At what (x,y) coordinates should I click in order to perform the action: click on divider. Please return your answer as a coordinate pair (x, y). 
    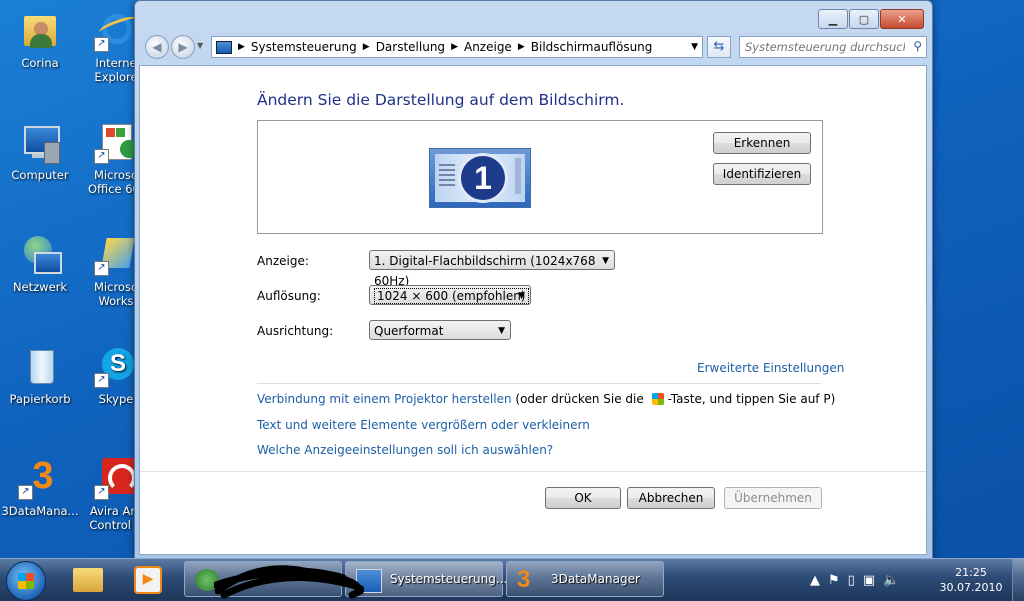
    Looking at the image, I should click on (539, 383).